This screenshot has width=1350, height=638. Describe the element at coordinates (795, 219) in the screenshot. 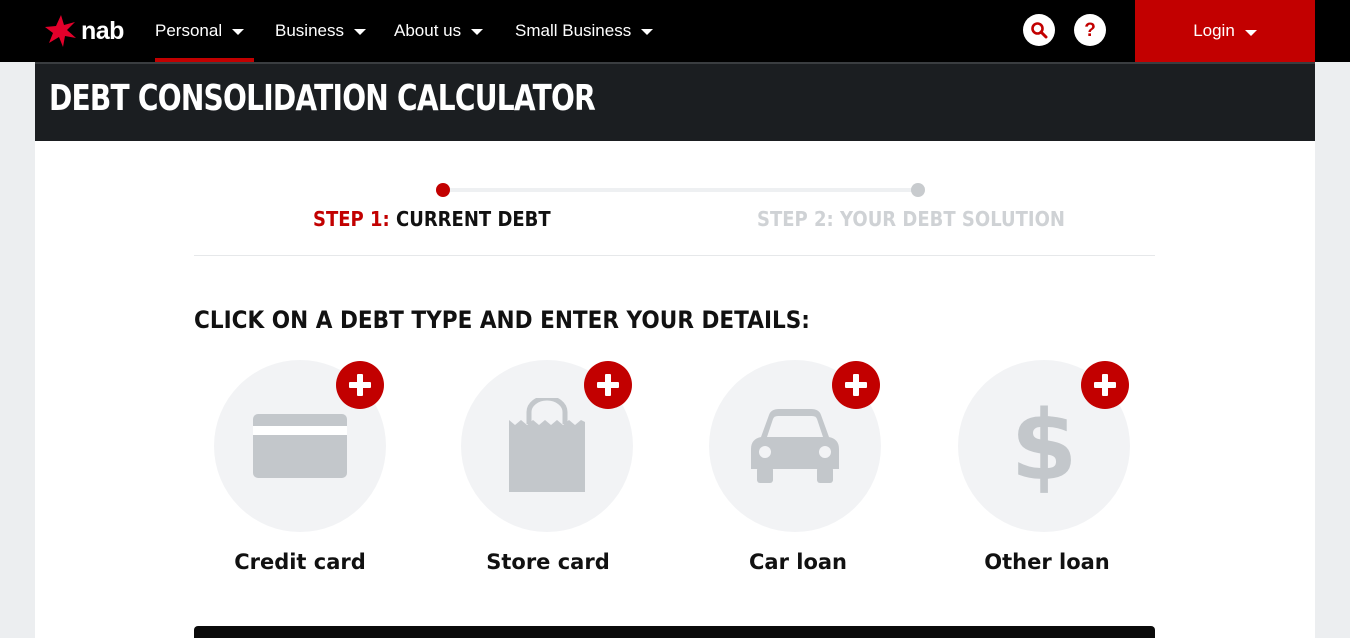

I see `step-number: STEP 2:` at that location.